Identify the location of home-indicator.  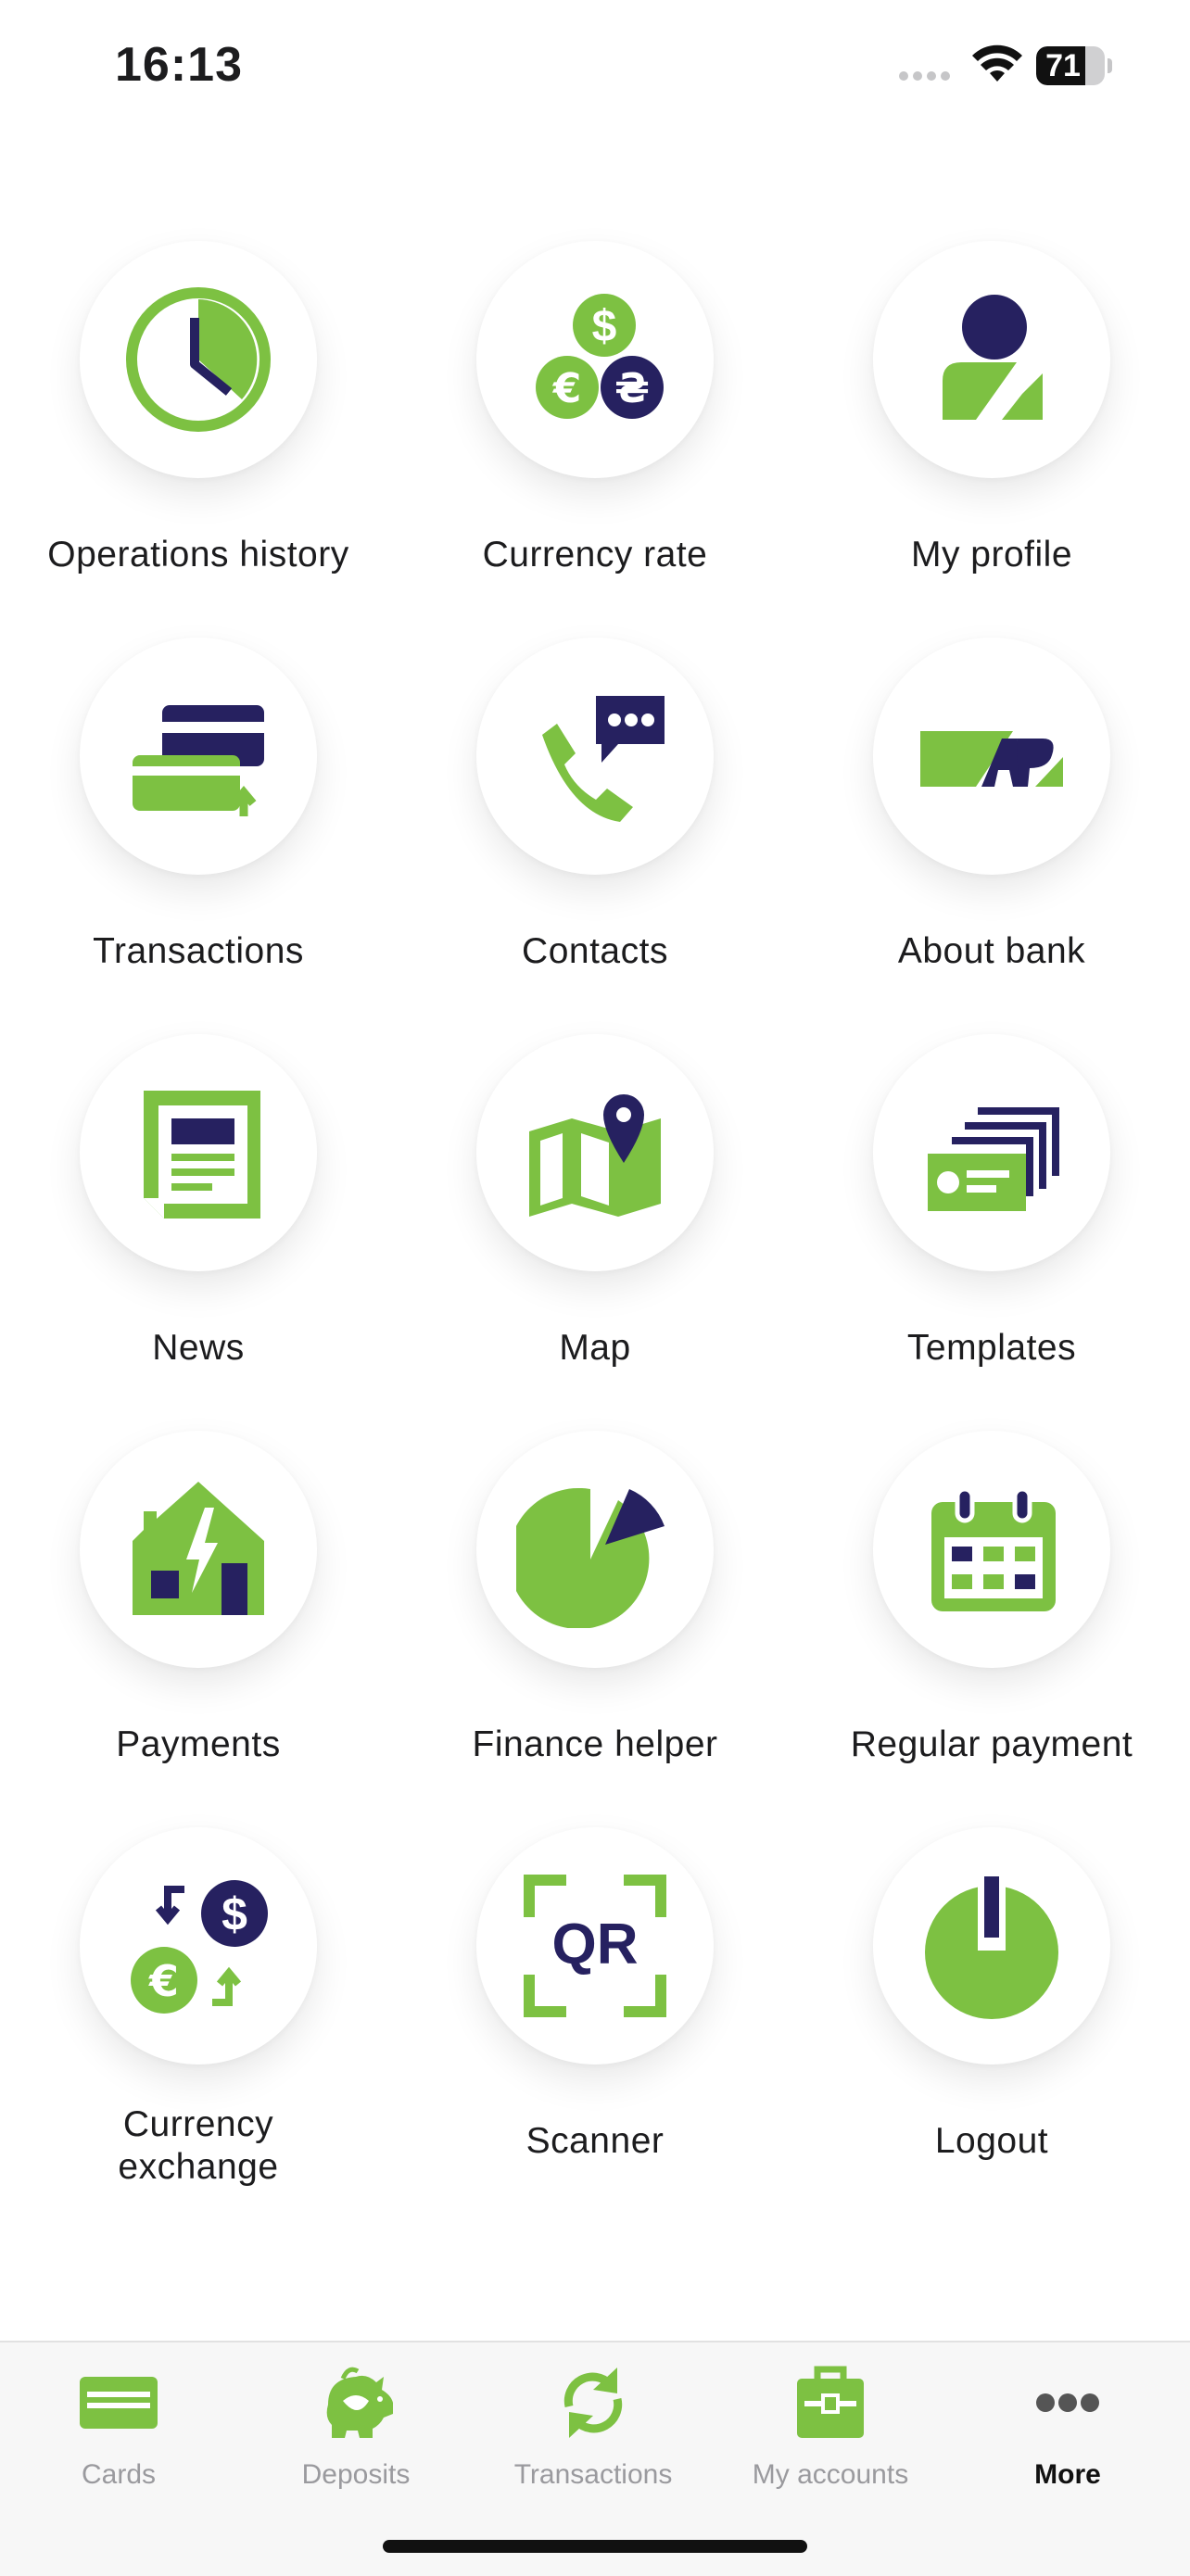
(595, 2546).